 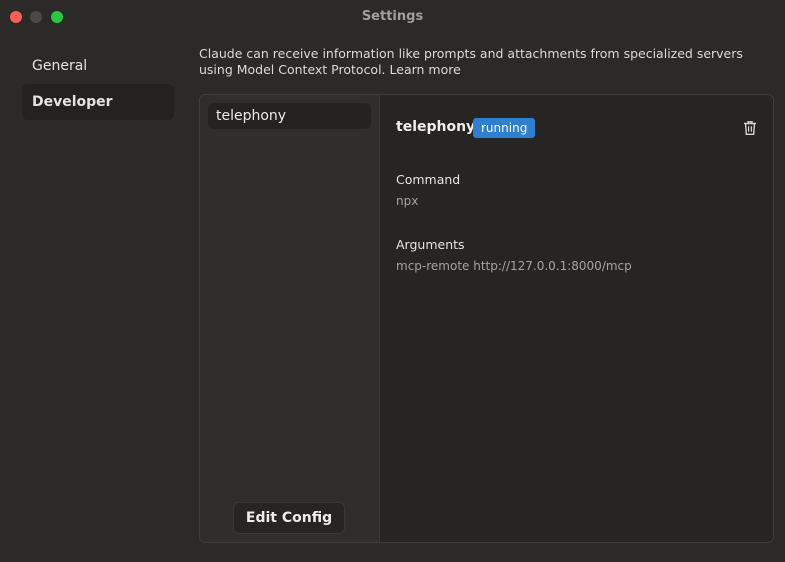 What do you see at coordinates (504, 128) in the screenshot?
I see `status-badge: running` at bounding box center [504, 128].